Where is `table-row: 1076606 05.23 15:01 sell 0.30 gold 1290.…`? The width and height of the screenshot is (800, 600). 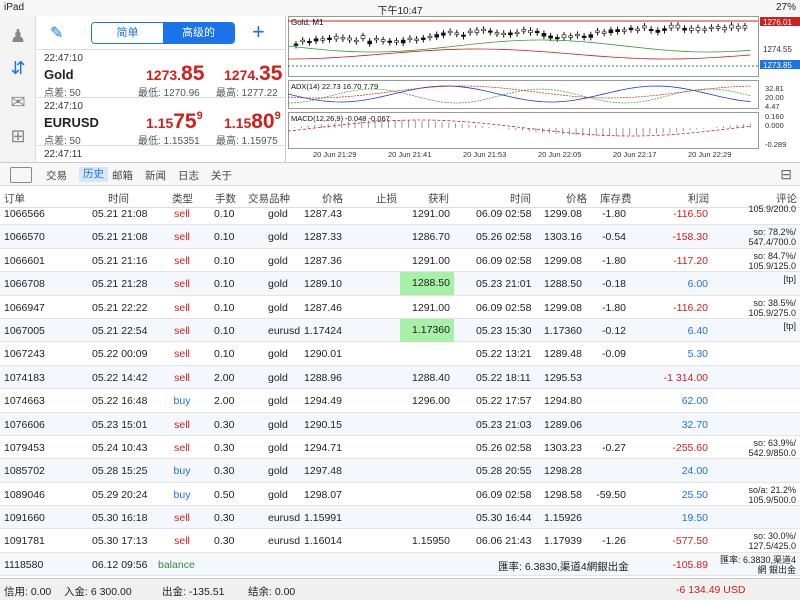
table-row: 1076606 05.23 15:01 sell 0.30 gold 1290.… is located at coordinates (400, 424).